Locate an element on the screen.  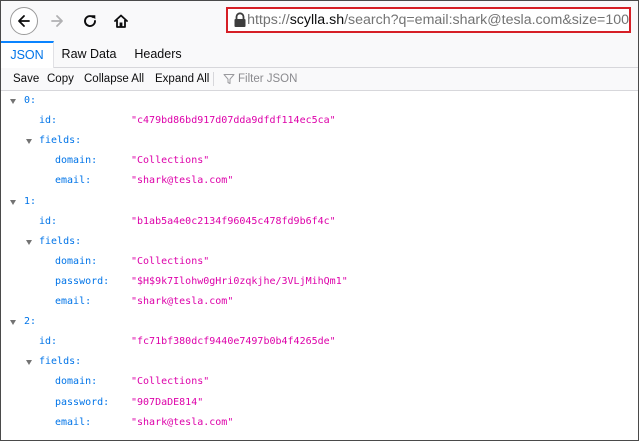
tree-row: id: "fc71bf380dcf9440e7497b0b4f4265de" is located at coordinates (319, 343).